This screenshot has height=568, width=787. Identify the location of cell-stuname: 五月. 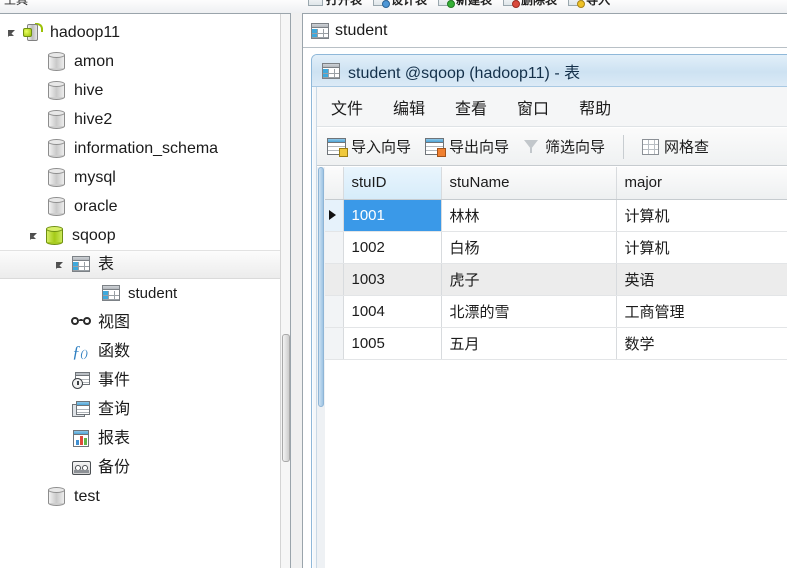
(529, 343).